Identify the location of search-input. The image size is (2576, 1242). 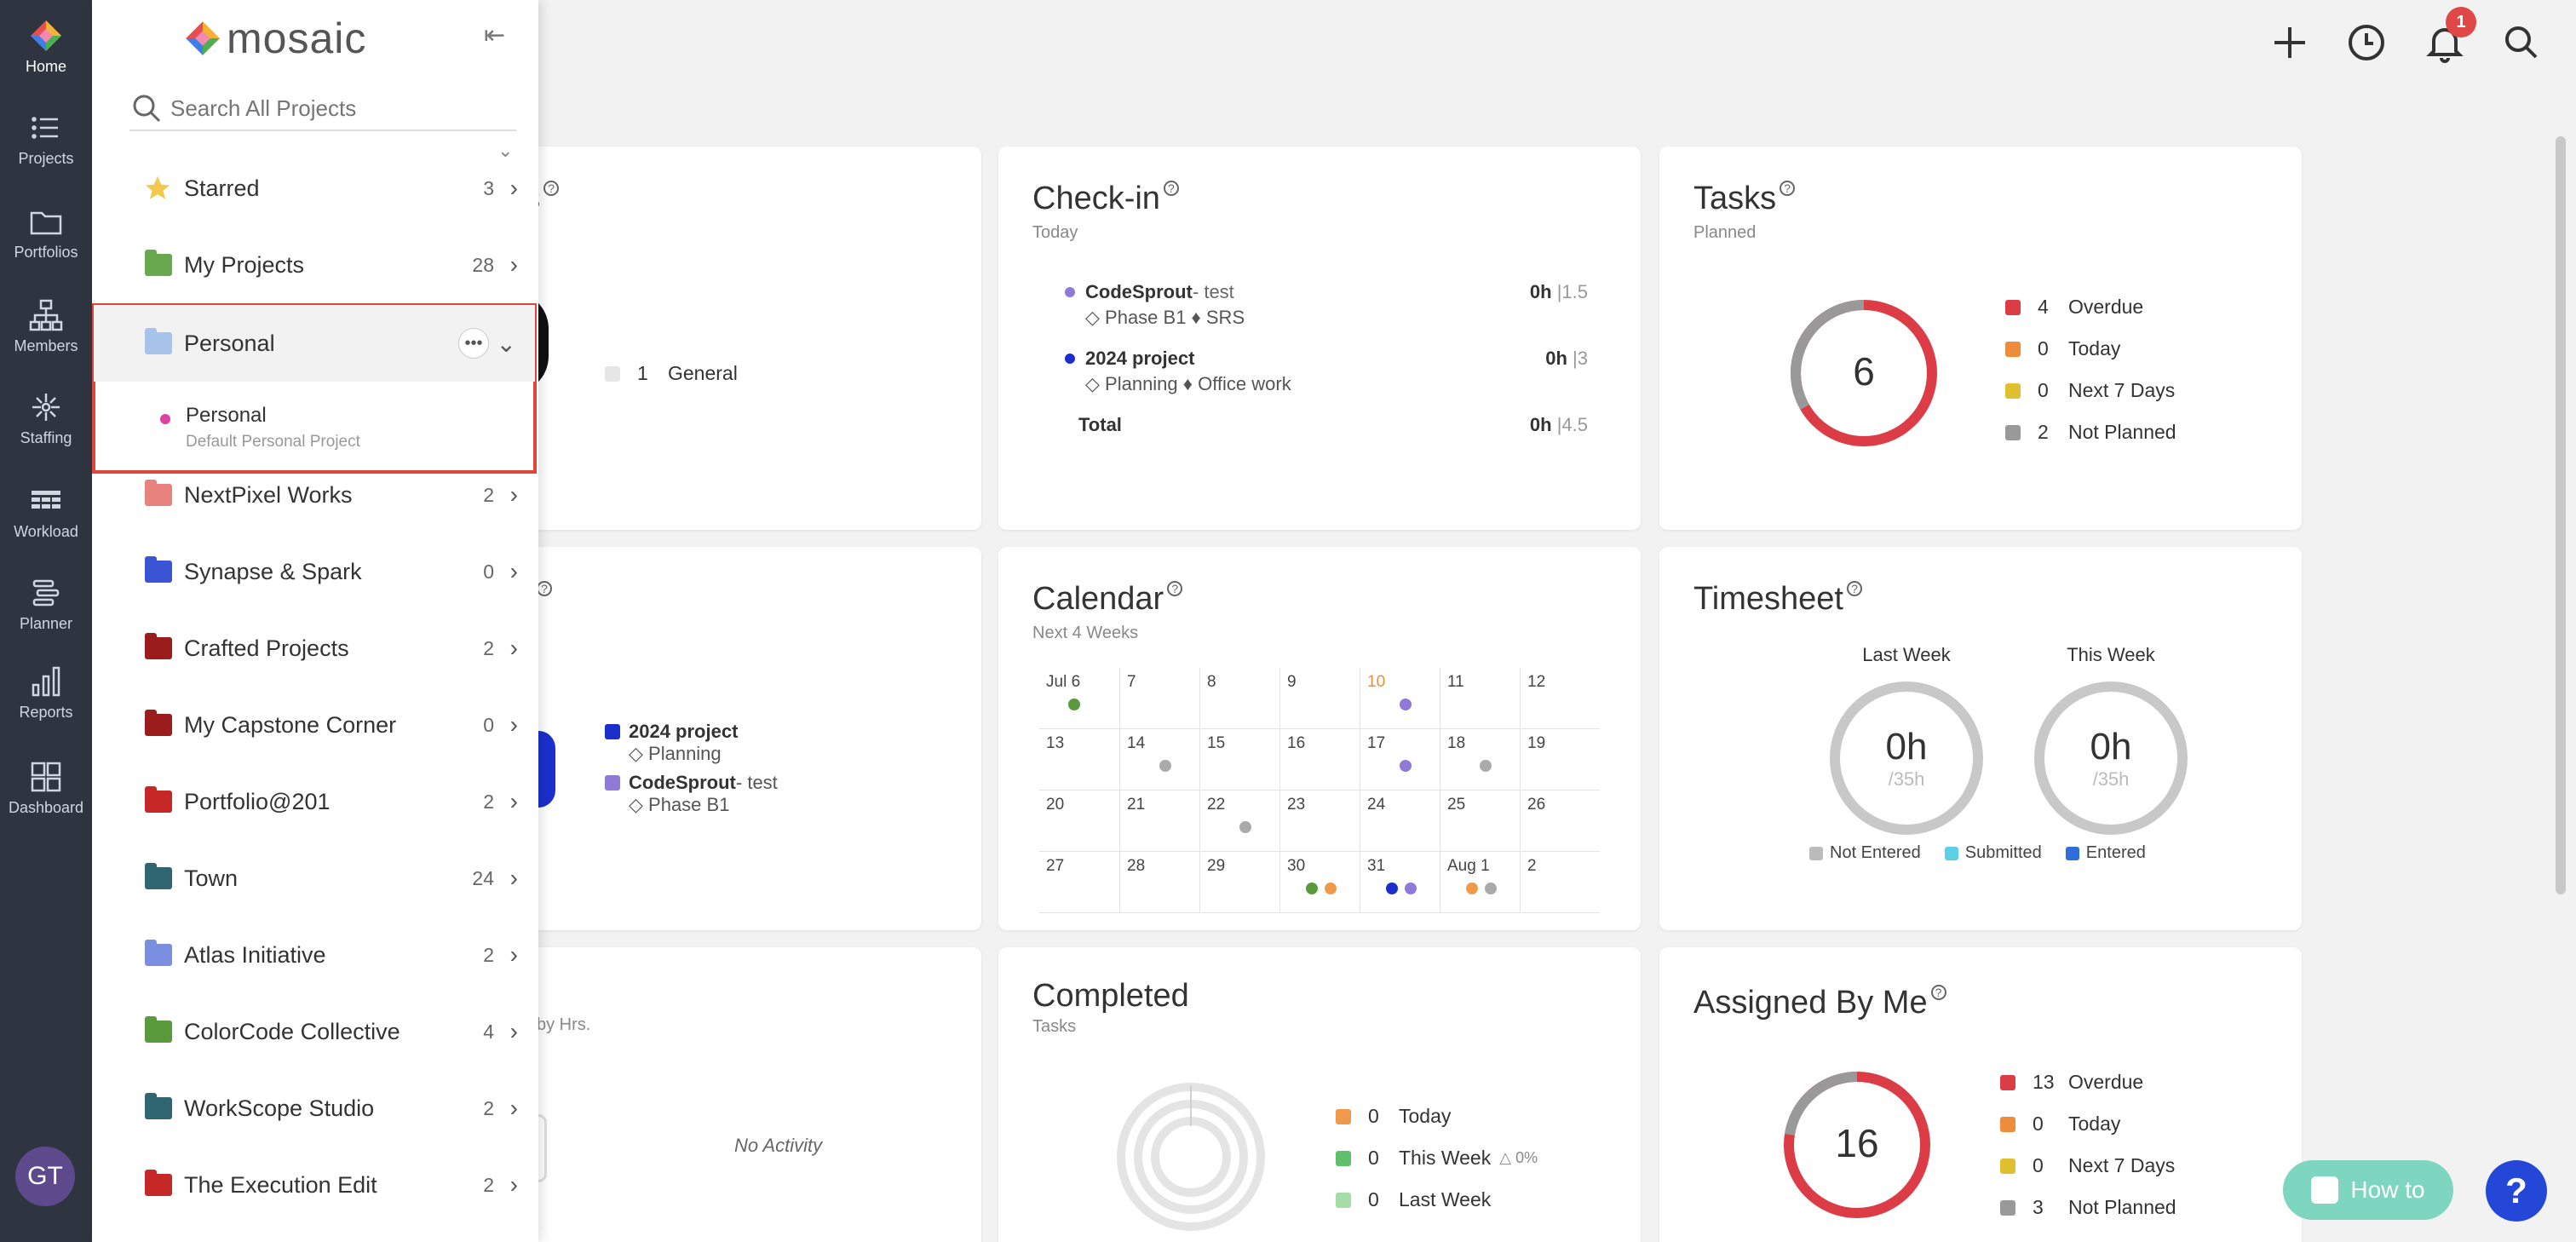
(336, 109).